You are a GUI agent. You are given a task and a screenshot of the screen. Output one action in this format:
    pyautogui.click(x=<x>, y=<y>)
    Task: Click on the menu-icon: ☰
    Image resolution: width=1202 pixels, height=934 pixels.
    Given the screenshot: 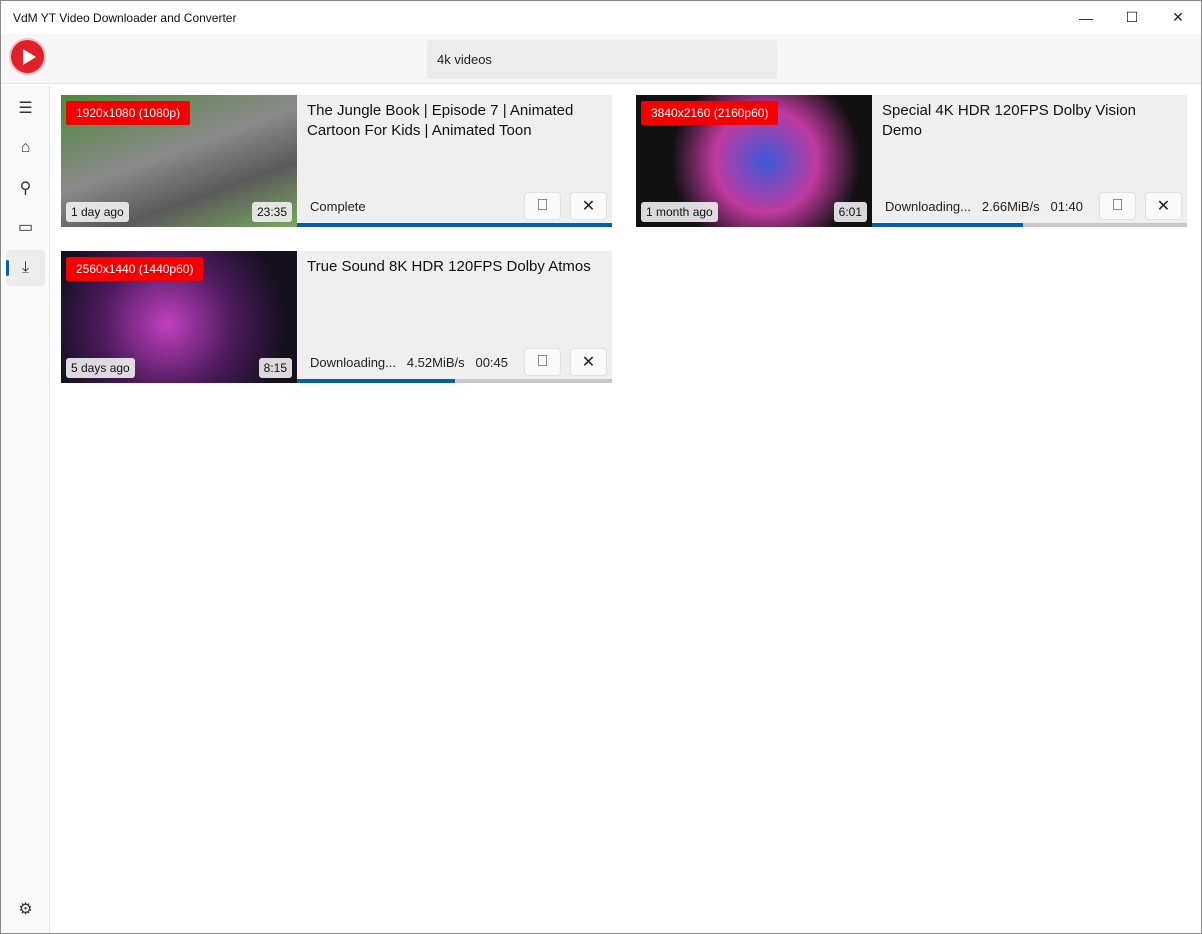 What is the action you would take?
    pyautogui.click(x=25, y=108)
    